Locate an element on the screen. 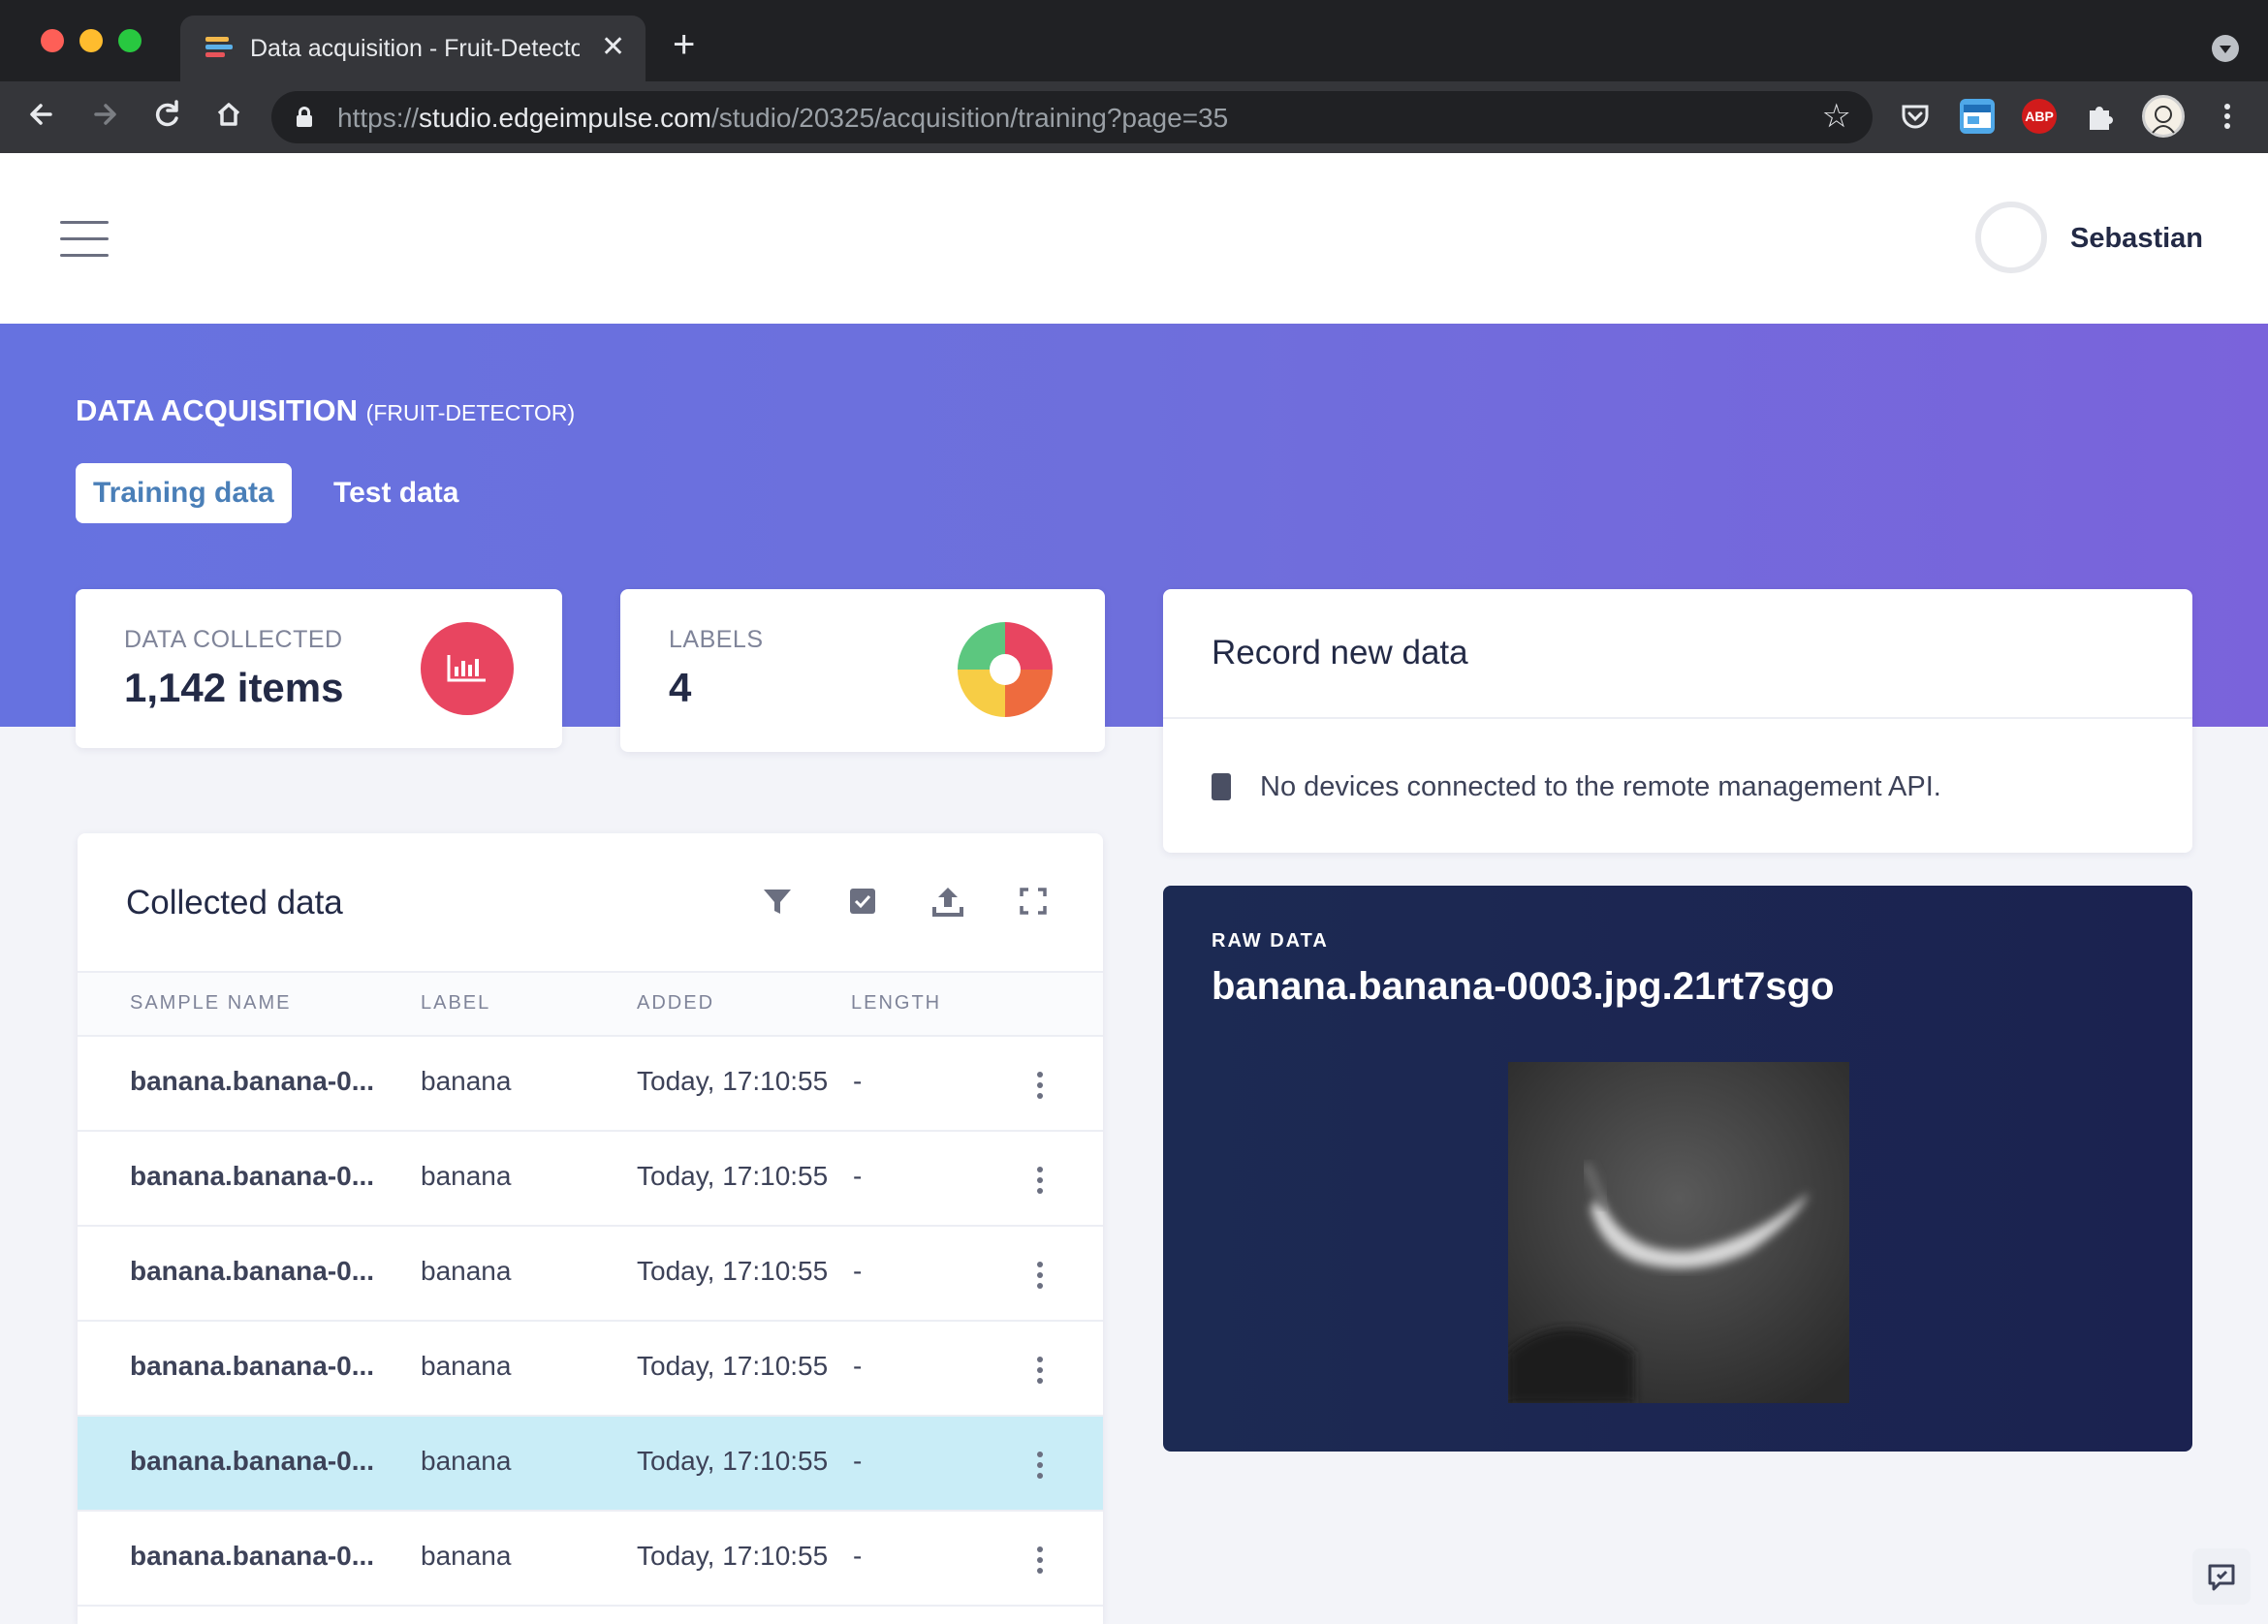 Image resolution: width=2268 pixels, height=1624 pixels. close-window-button is located at coordinates (53, 40).